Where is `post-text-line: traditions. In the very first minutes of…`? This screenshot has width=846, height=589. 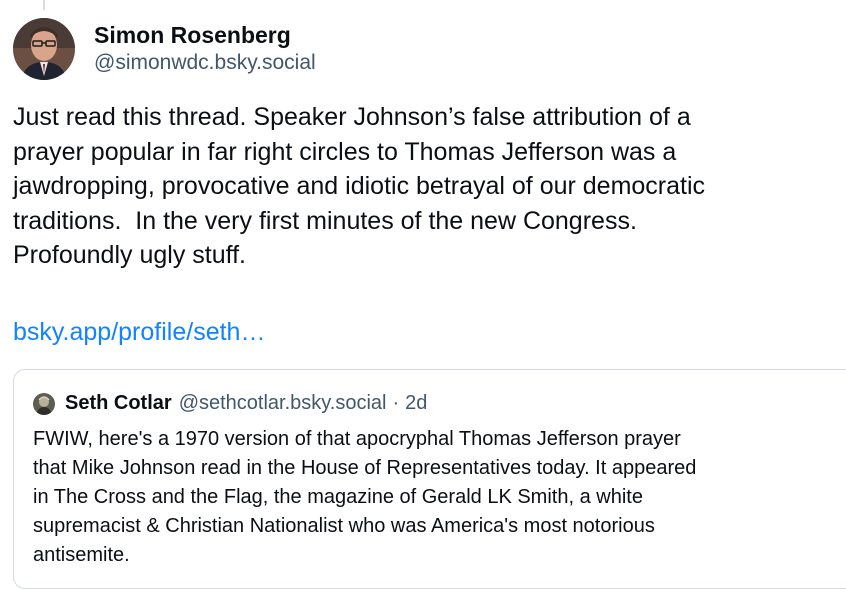 post-text-line: traditions. In the very first minutes of… is located at coordinates (325, 220).